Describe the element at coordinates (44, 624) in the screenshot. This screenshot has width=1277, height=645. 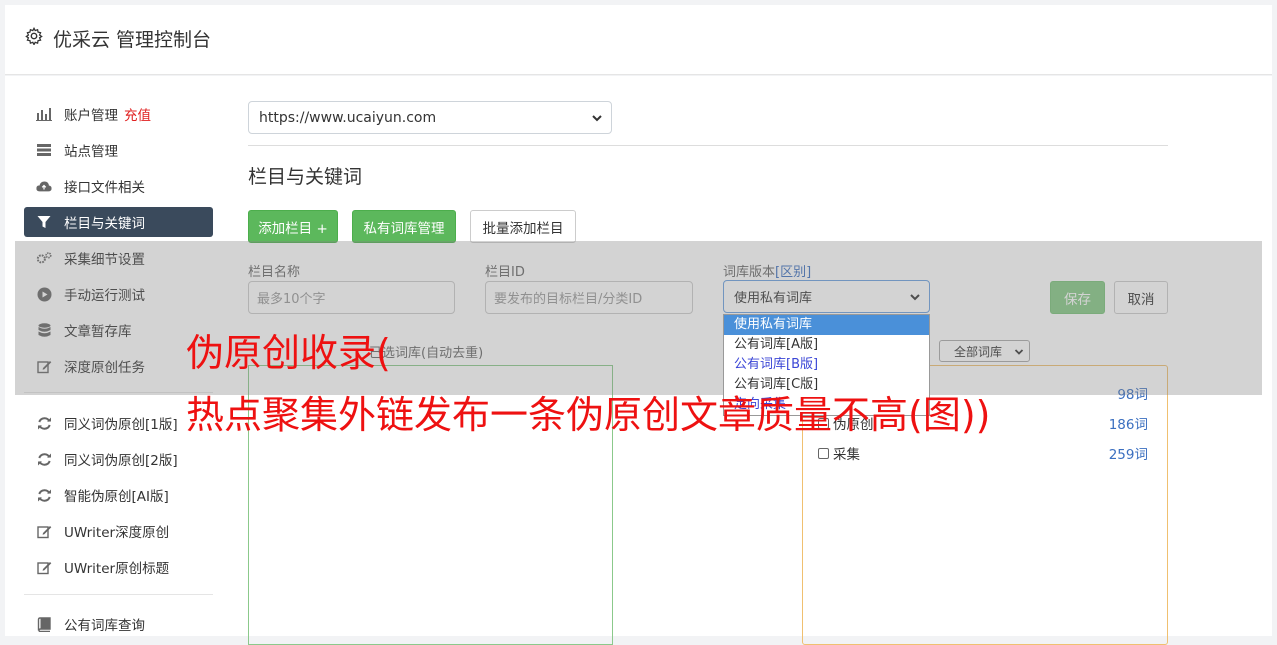
I see `book-icon` at that location.